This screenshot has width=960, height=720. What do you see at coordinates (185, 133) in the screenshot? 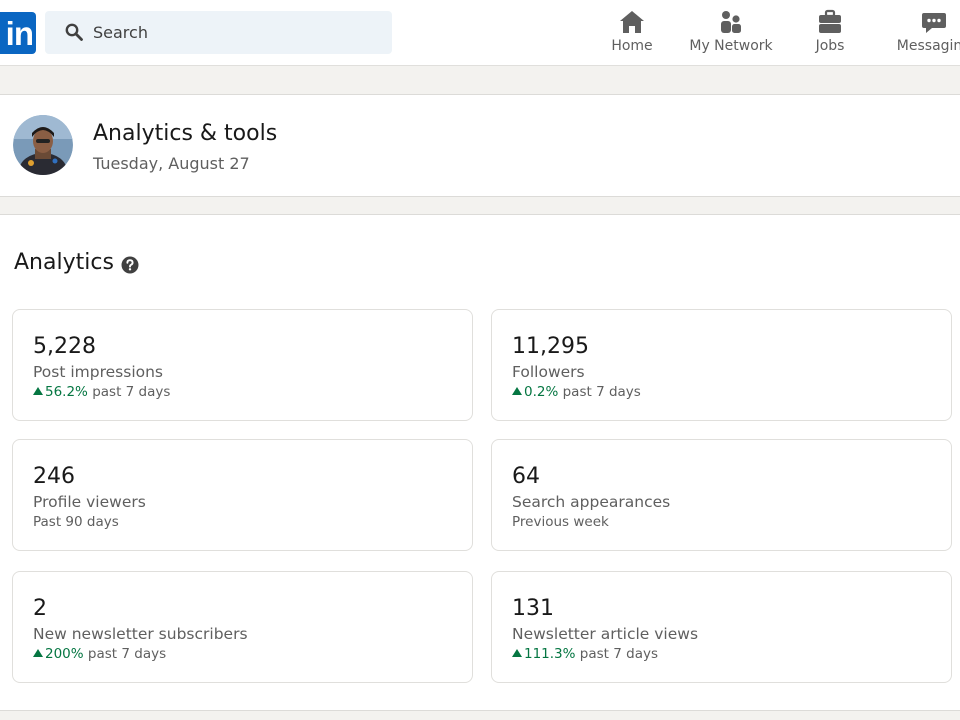
I see `page-title: Analytics & tools` at bounding box center [185, 133].